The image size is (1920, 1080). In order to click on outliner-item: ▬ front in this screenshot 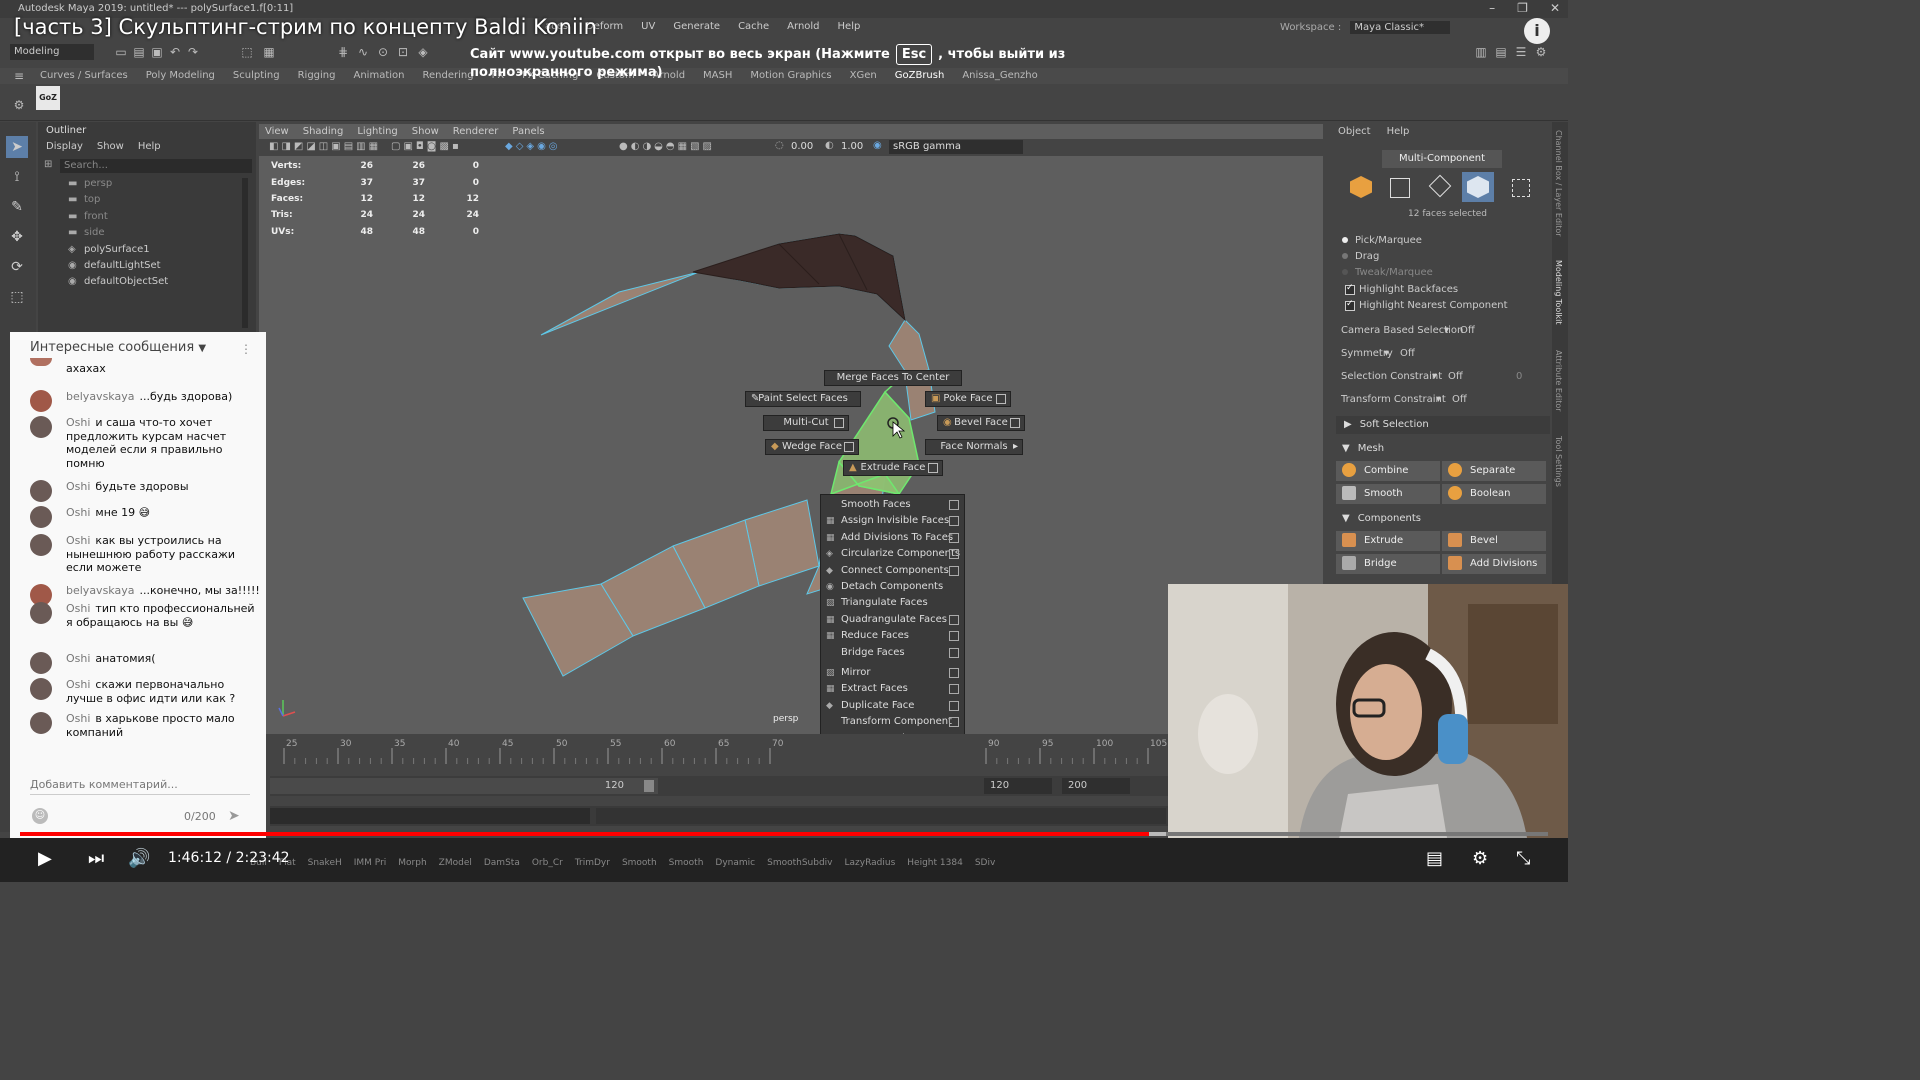, I will do `click(88, 217)`.